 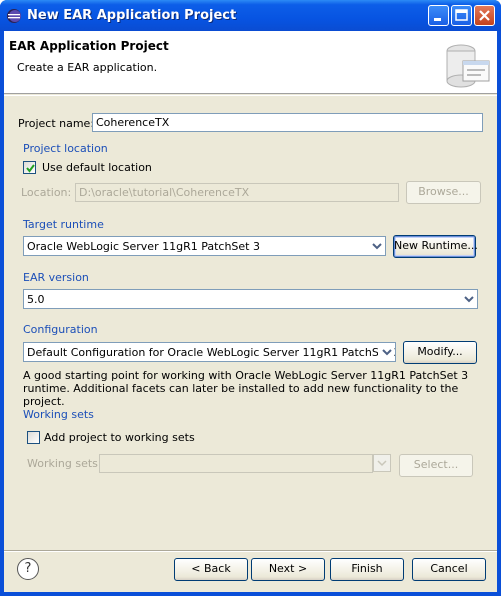 What do you see at coordinates (56, 277) in the screenshot?
I see `ear-version-section-label: EAR version` at bounding box center [56, 277].